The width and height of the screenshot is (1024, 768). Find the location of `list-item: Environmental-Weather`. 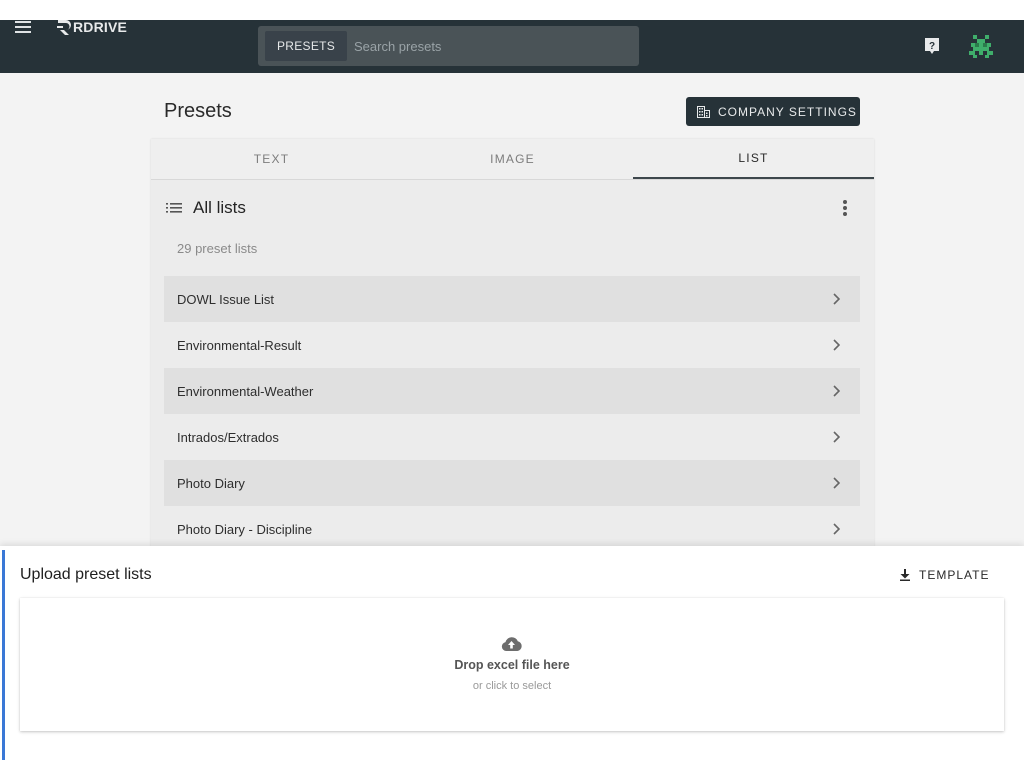

list-item: Environmental-Weather is located at coordinates (512, 391).